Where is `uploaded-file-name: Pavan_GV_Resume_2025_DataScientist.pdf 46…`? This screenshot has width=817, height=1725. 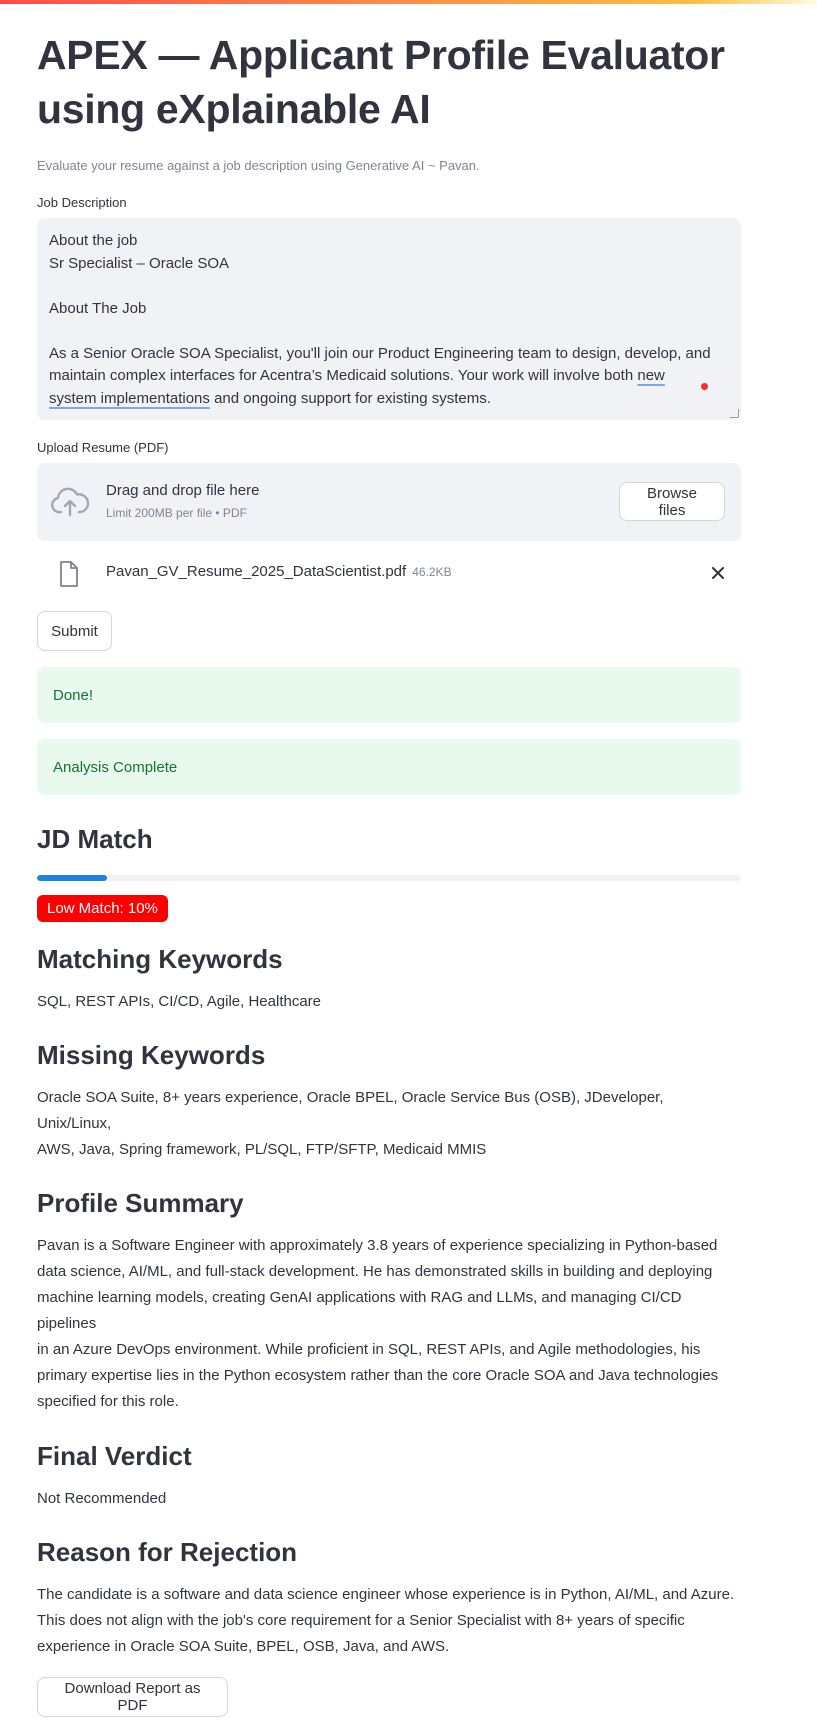 uploaded-file-name: Pavan_GV_Resume_2025_DataScientist.pdf 46… is located at coordinates (279, 571).